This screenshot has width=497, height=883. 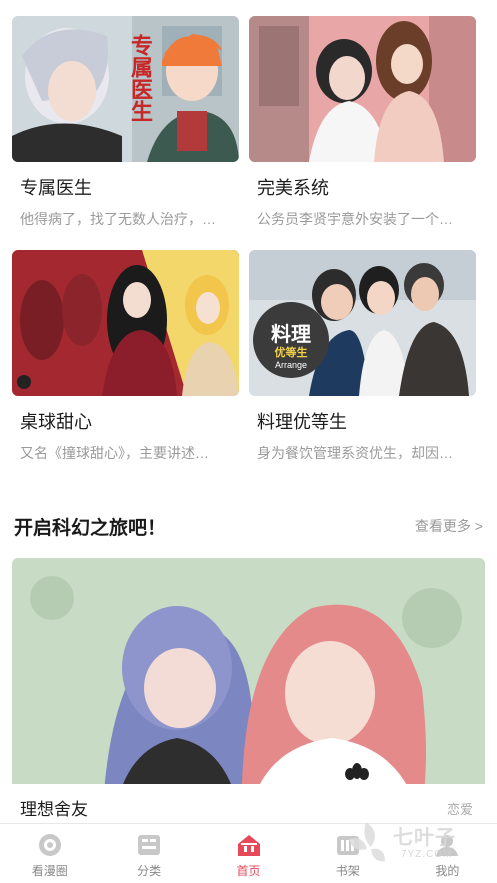 What do you see at coordinates (291, 335) in the screenshot?
I see `cover-title-art: 料理` at bounding box center [291, 335].